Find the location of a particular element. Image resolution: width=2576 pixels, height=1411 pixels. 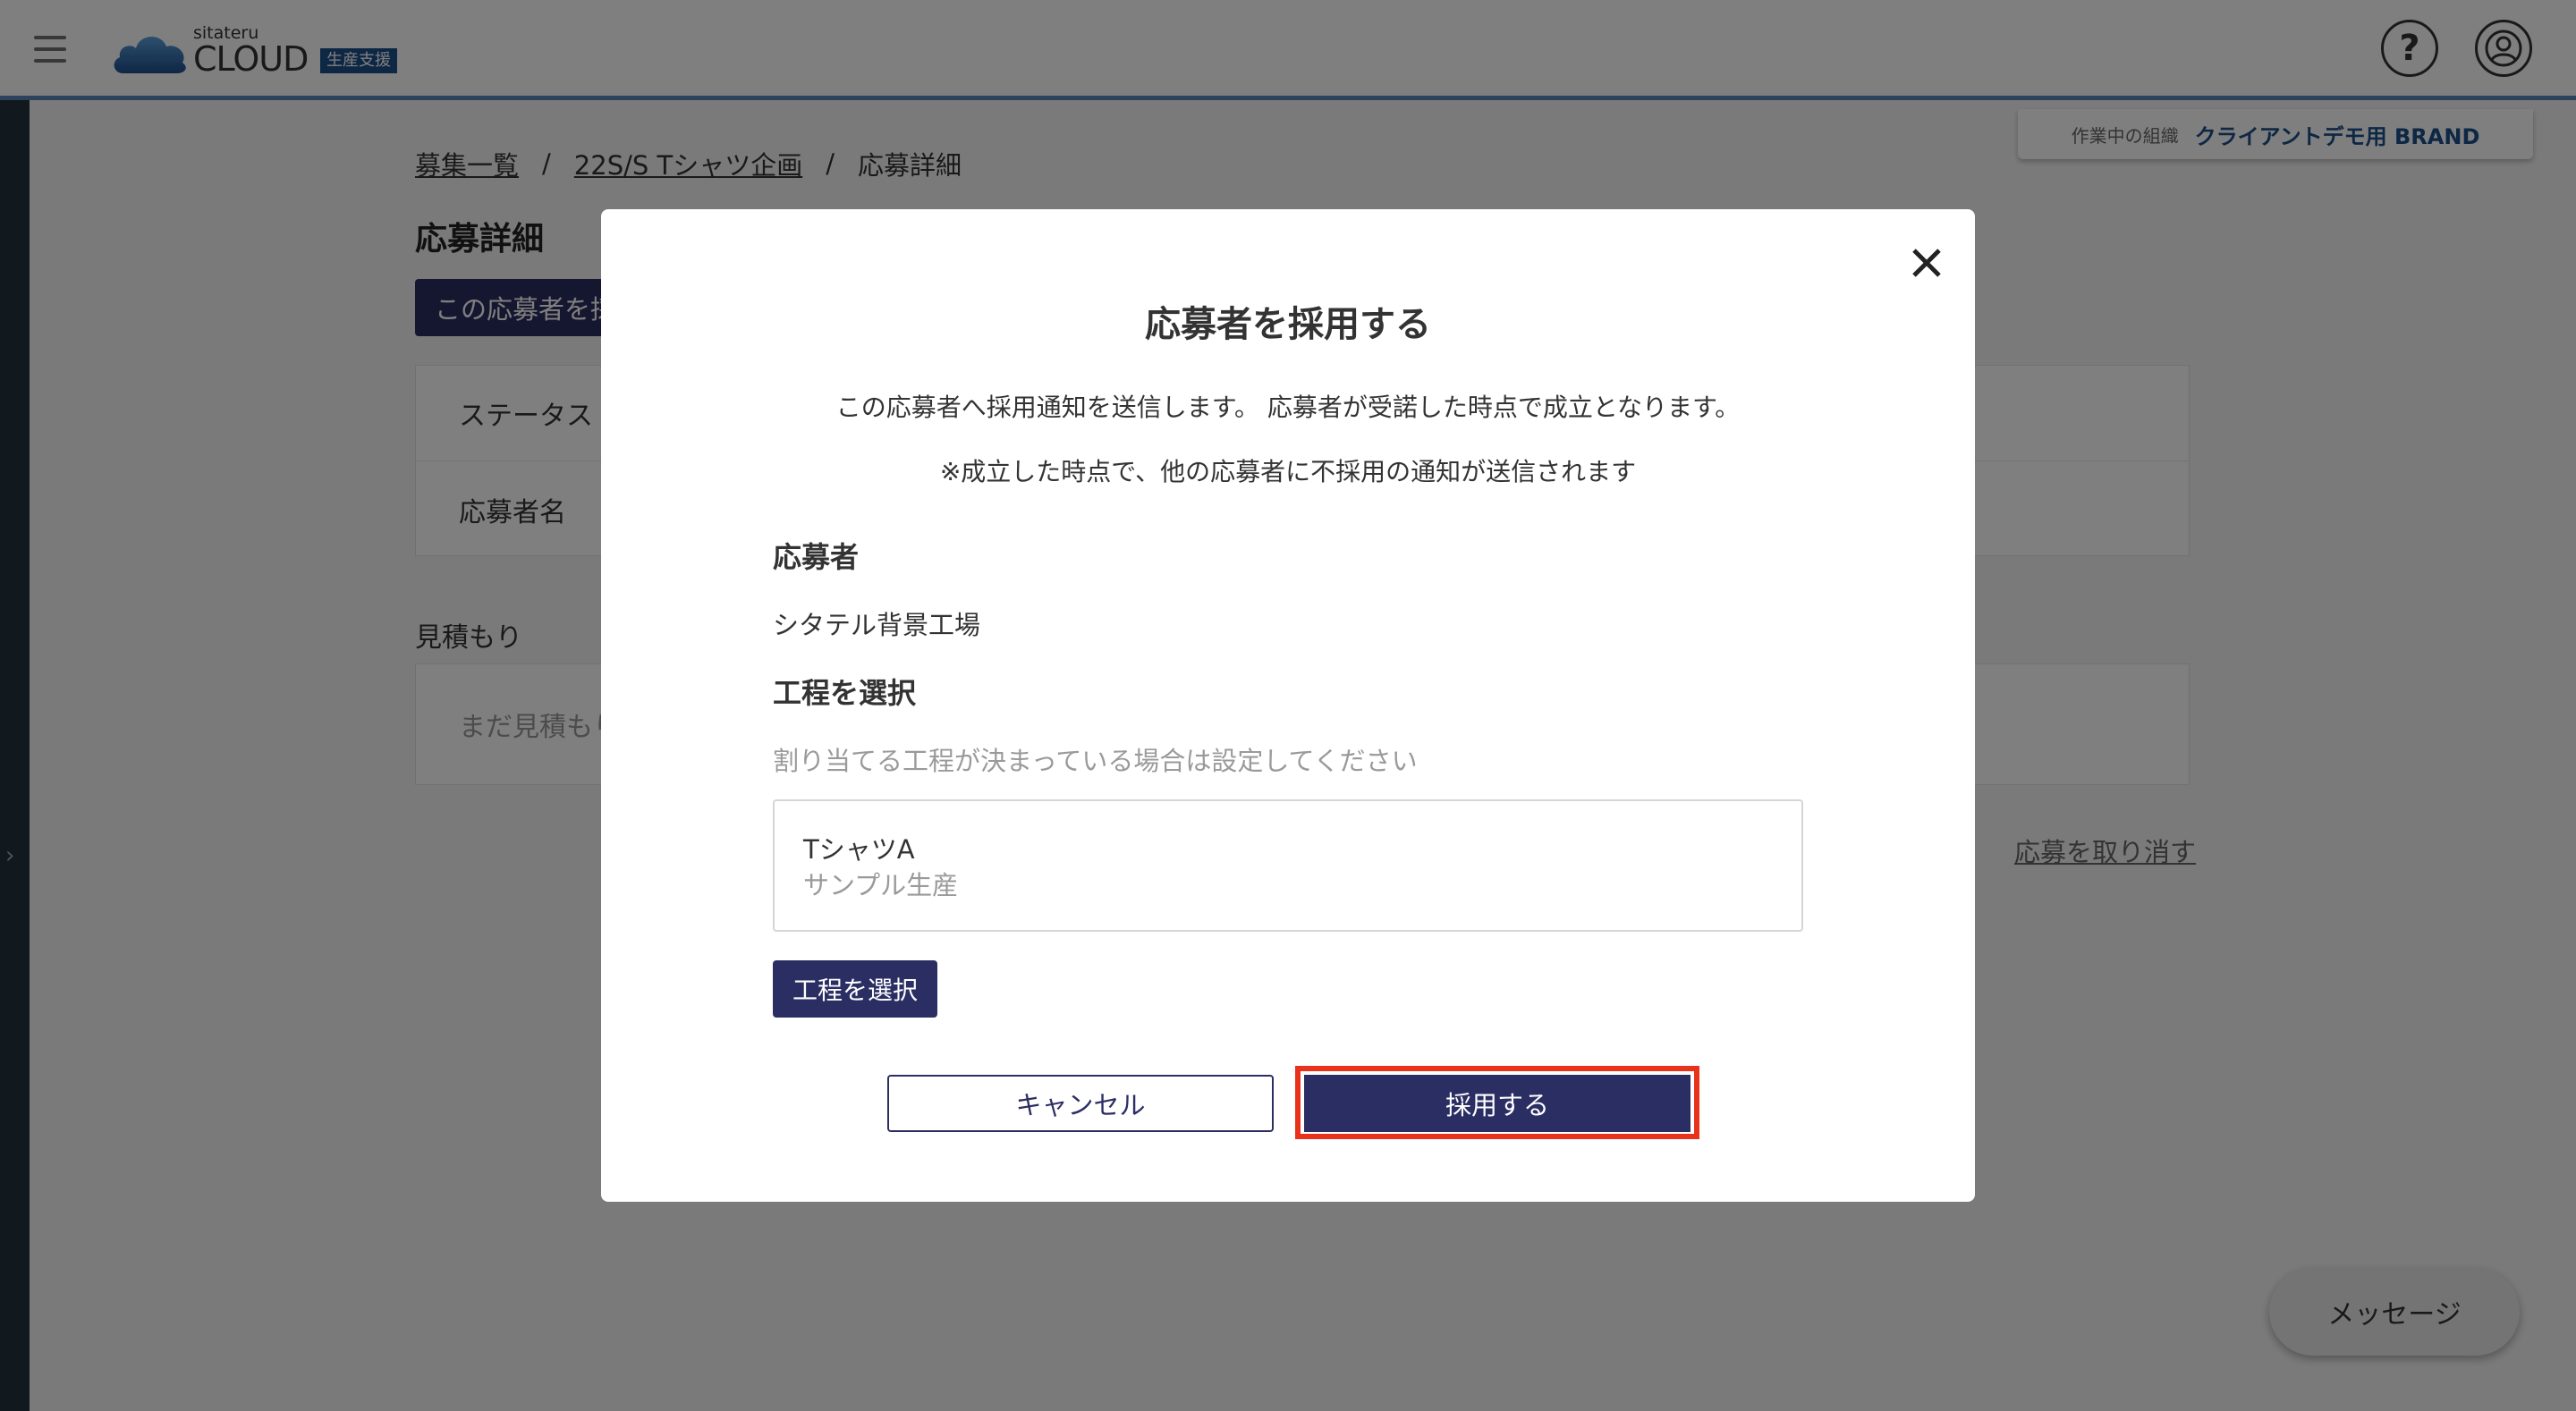

selected-process-card: TシャツA サンプル生産 is located at coordinates (1288, 865).